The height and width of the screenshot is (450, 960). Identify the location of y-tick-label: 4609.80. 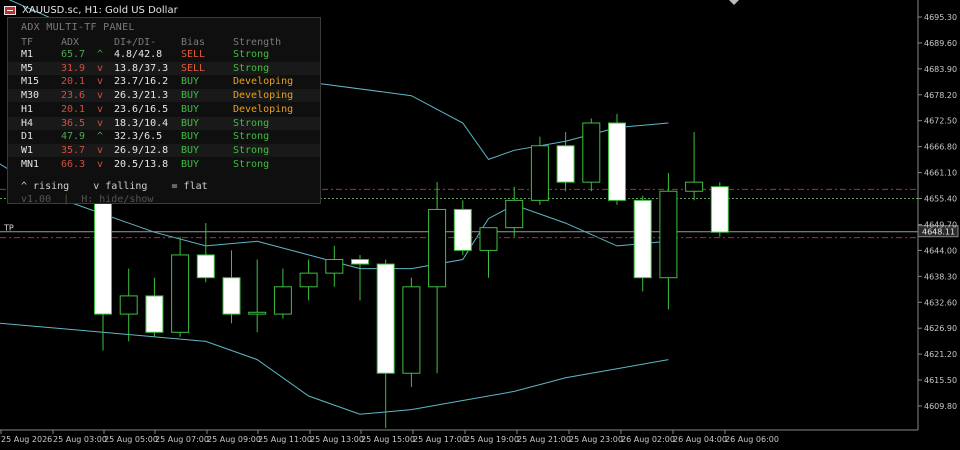
(940, 406).